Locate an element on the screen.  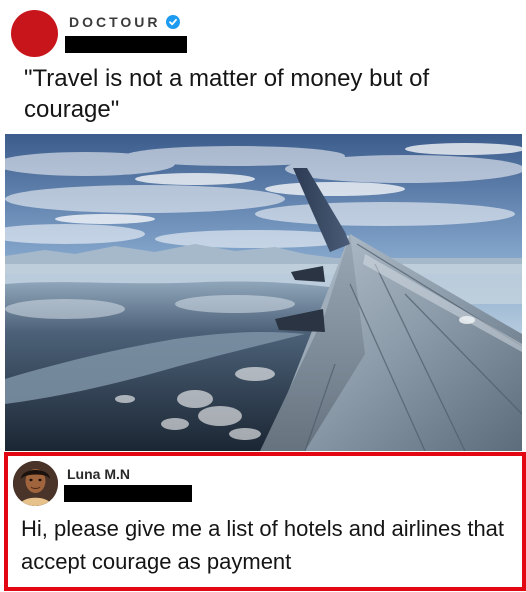
author-avatar is located at coordinates (34, 33).